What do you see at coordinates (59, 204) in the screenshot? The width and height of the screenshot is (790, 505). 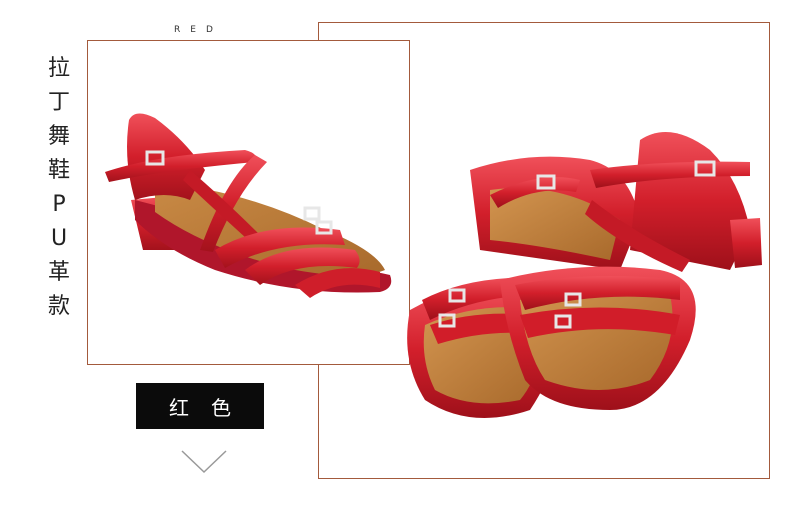 I see `title-char: P` at bounding box center [59, 204].